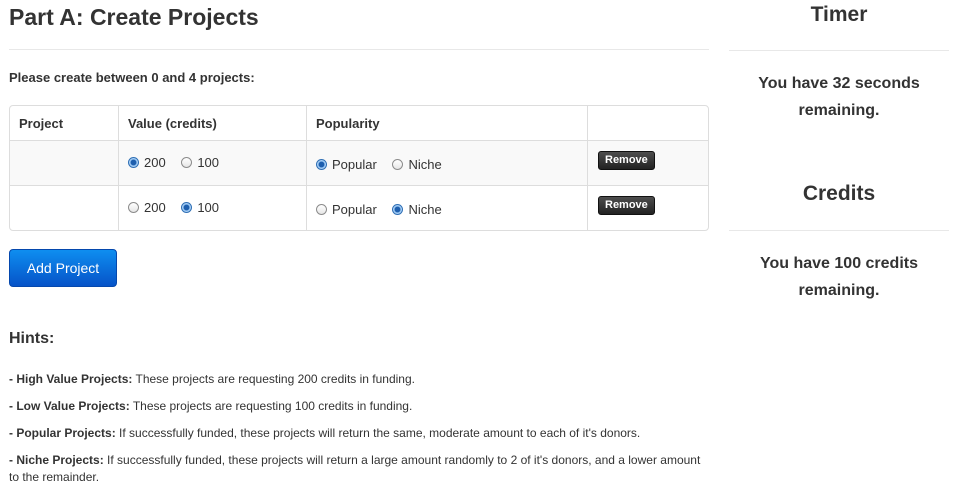 The width and height of the screenshot is (976, 496). What do you see at coordinates (839, 110) in the screenshot?
I see `timer-text-line2: remaining.` at bounding box center [839, 110].